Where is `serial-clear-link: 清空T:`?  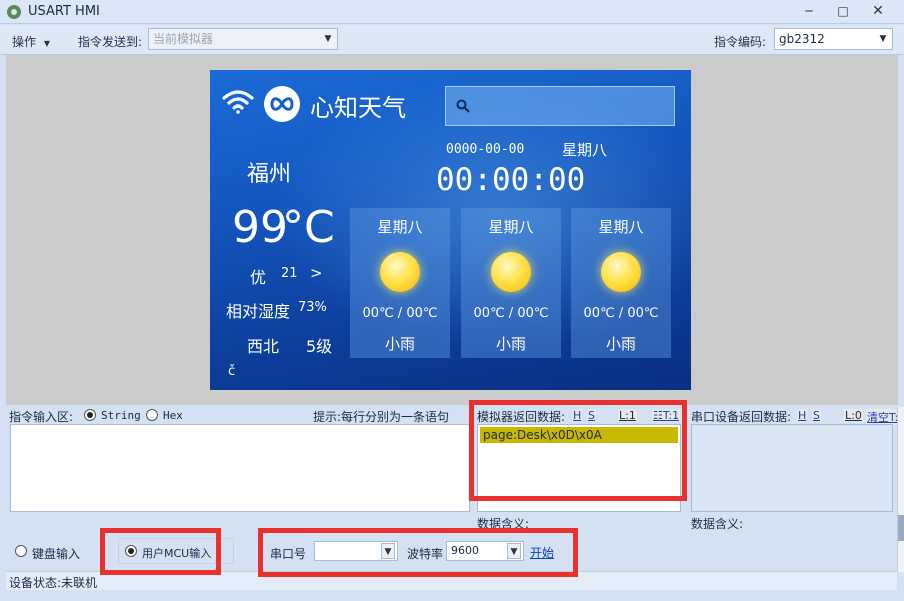
serial-clear-link: 清空T: is located at coordinates (883, 417).